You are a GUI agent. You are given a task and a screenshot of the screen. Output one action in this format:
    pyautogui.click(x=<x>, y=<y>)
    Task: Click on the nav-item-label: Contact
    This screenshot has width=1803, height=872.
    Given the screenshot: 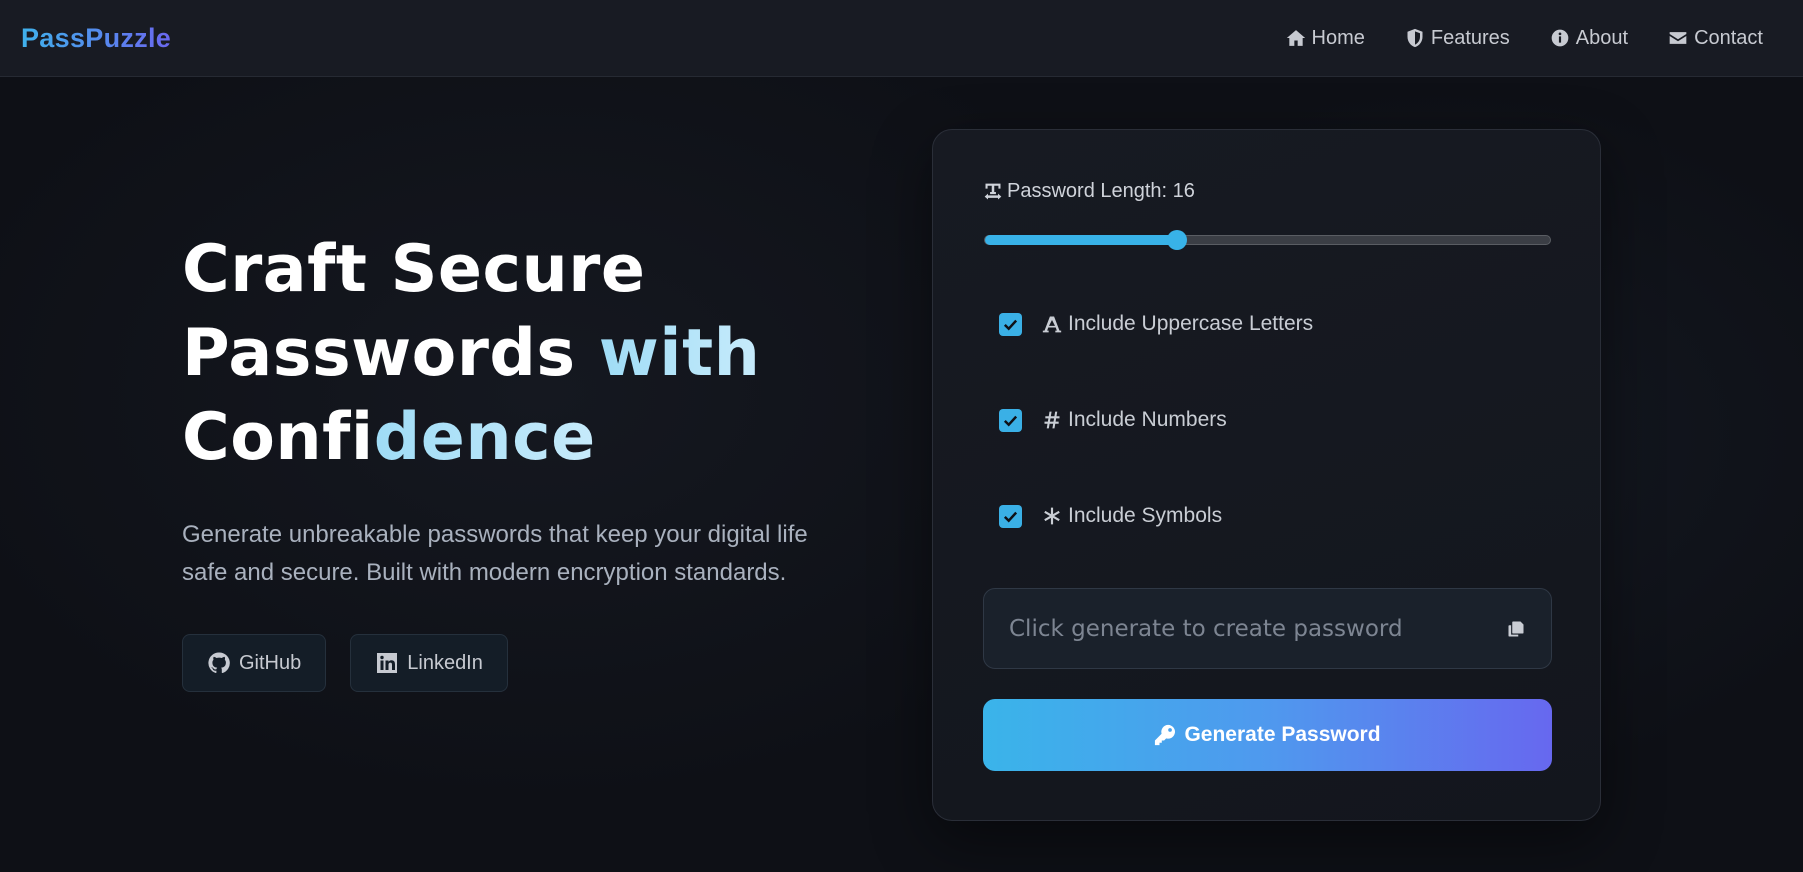 What is the action you would take?
    pyautogui.click(x=1728, y=37)
    